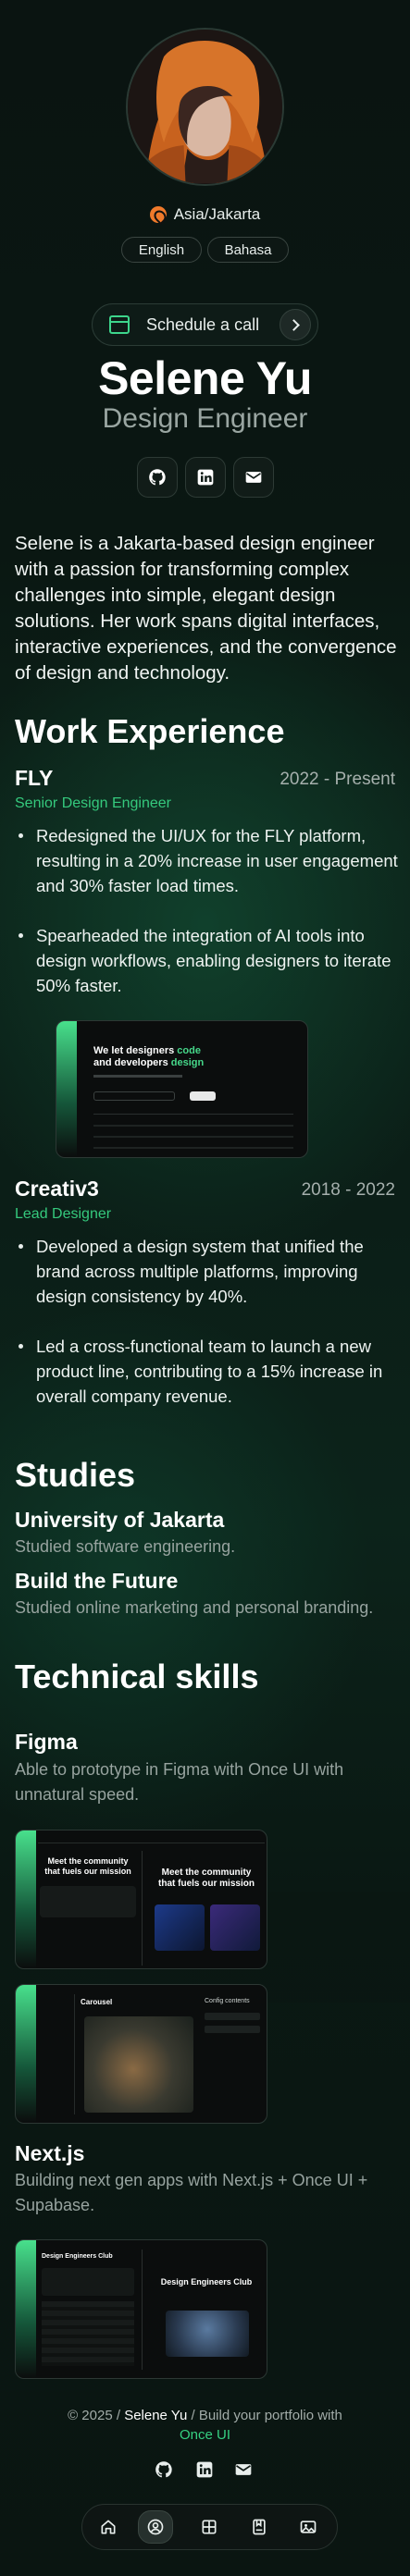 The height and width of the screenshot is (2576, 410). What do you see at coordinates (63, 1214) in the screenshot?
I see `job-role-creativ3: Lead Designer` at bounding box center [63, 1214].